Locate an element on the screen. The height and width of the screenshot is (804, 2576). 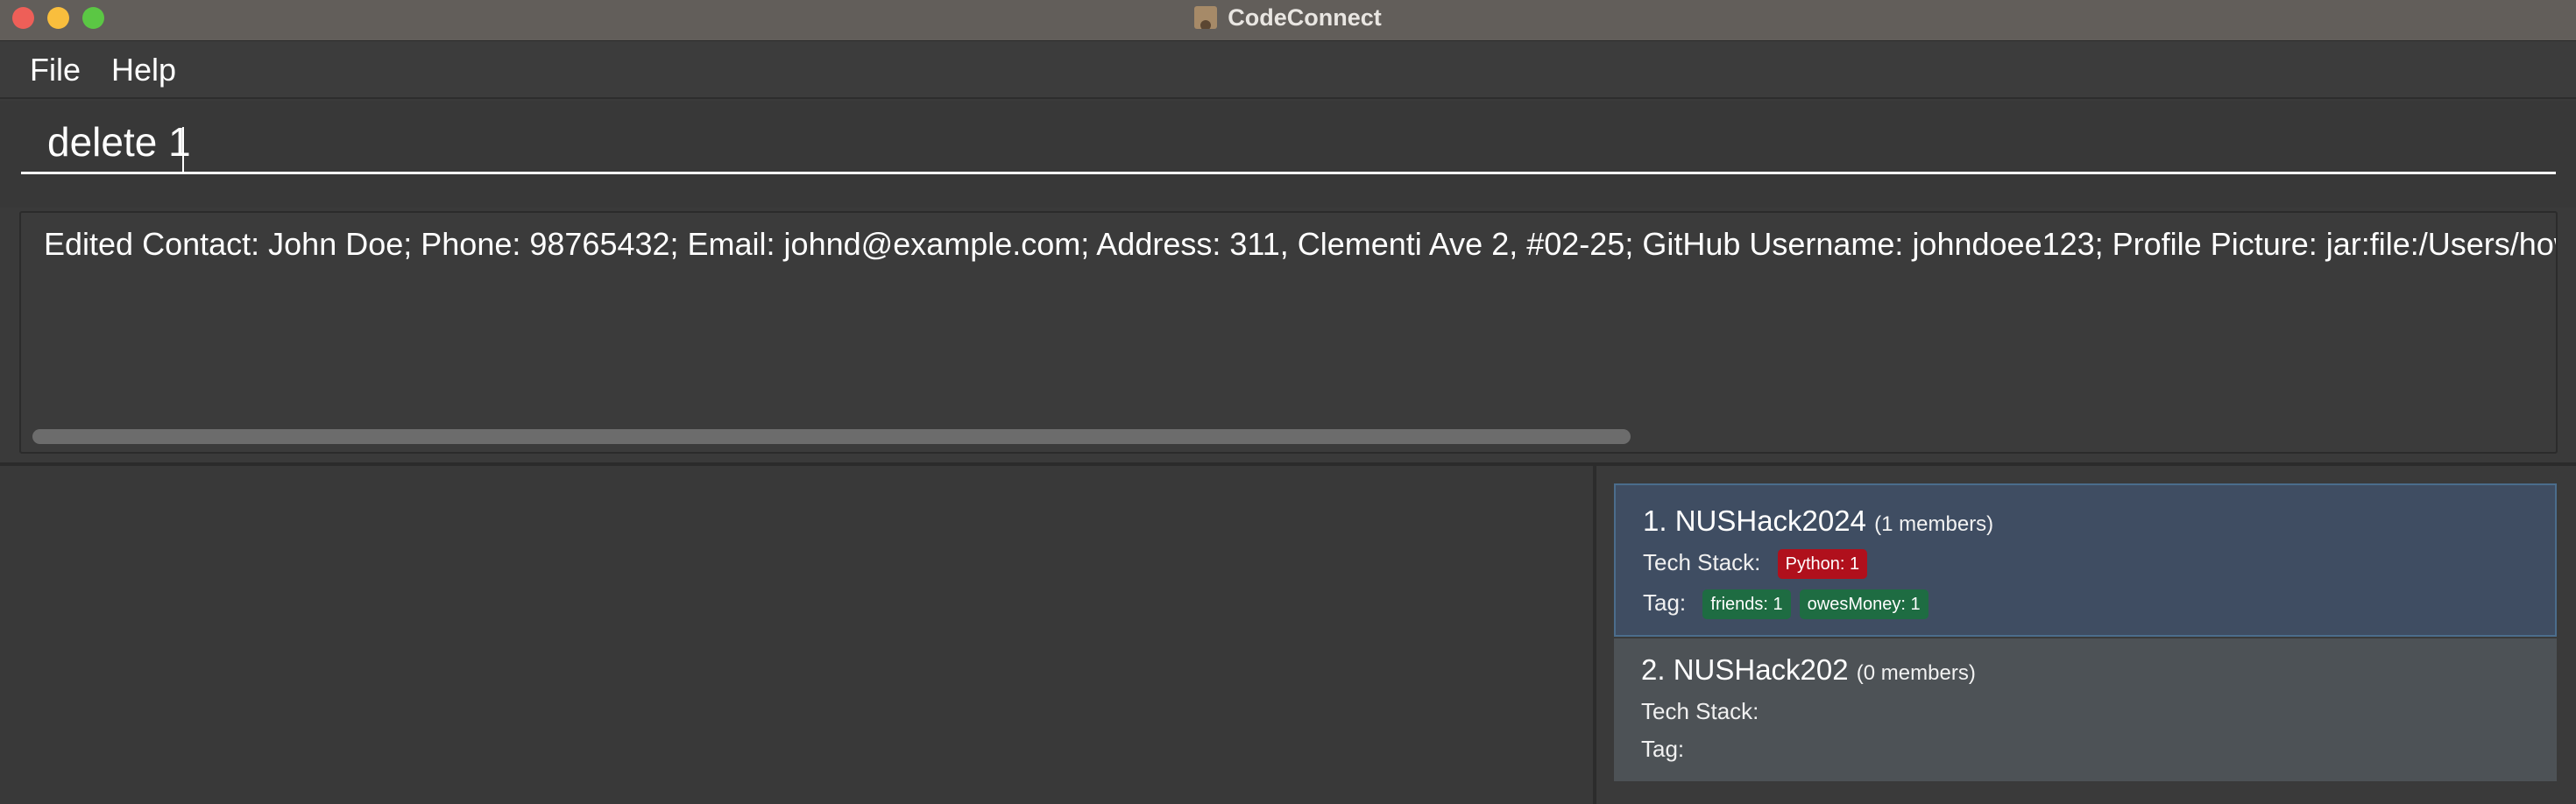
window-title: CodeConnect is located at coordinates (1305, 18).